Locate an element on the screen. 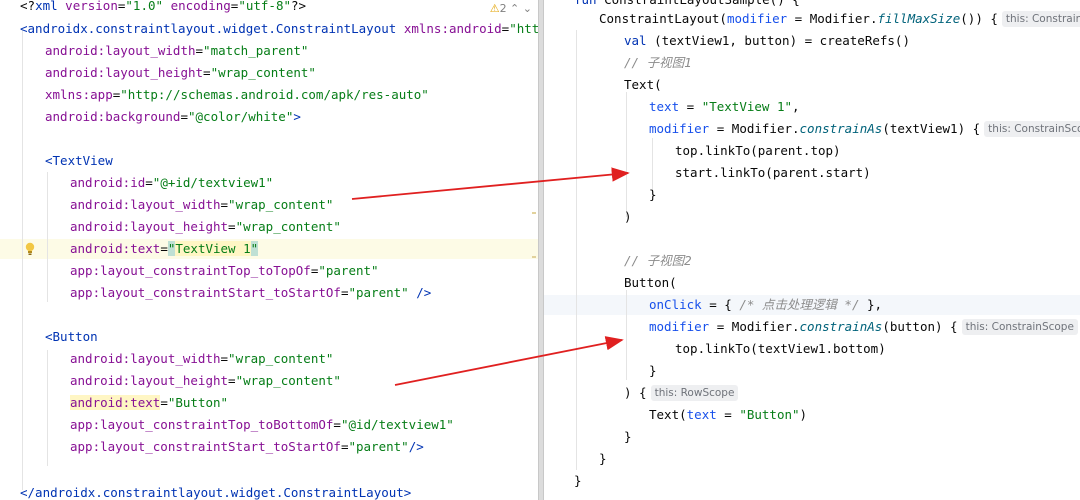  lightbulb-icon is located at coordinates (30, 249).